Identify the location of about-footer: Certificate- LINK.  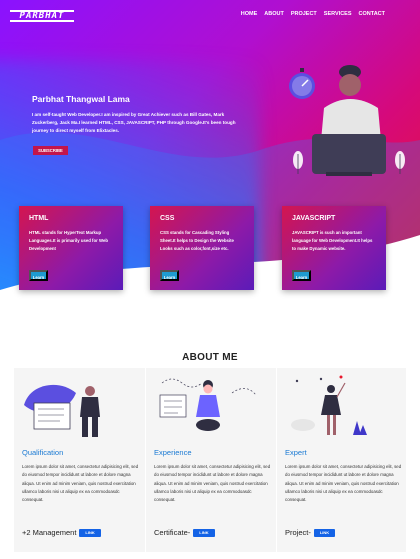
(184, 532).